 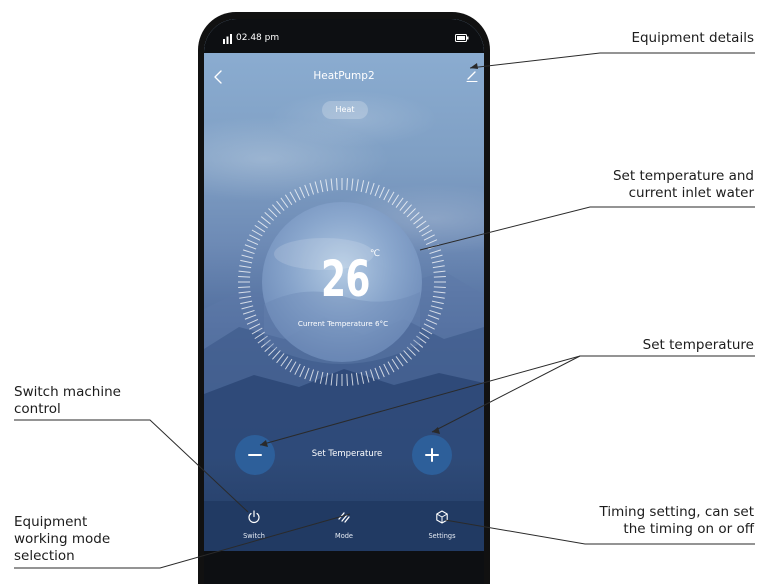 What do you see at coordinates (254, 528) in the screenshot?
I see `nav-switch: Switch` at bounding box center [254, 528].